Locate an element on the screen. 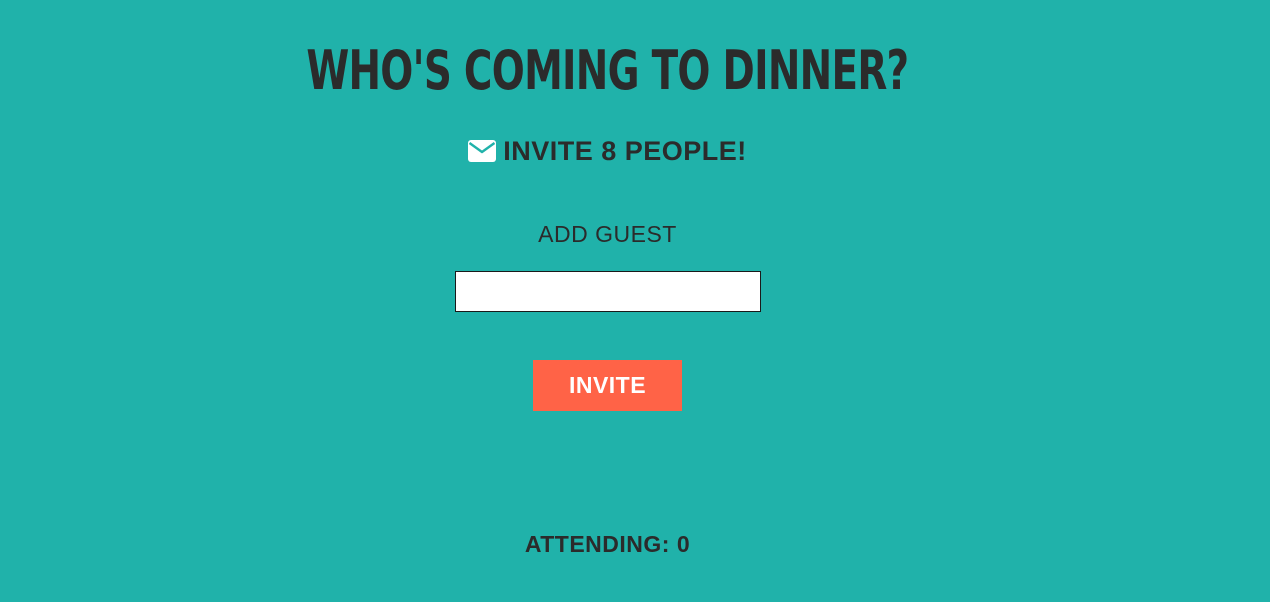 The height and width of the screenshot is (602, 1270). envelope-icon is located at coordinates (482, 153).